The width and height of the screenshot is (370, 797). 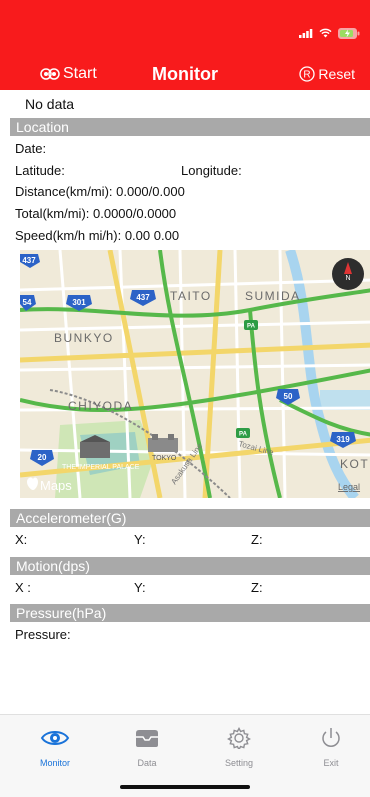 I want to click on total-label: Total(km/mi):, so click(x=54, y=213).